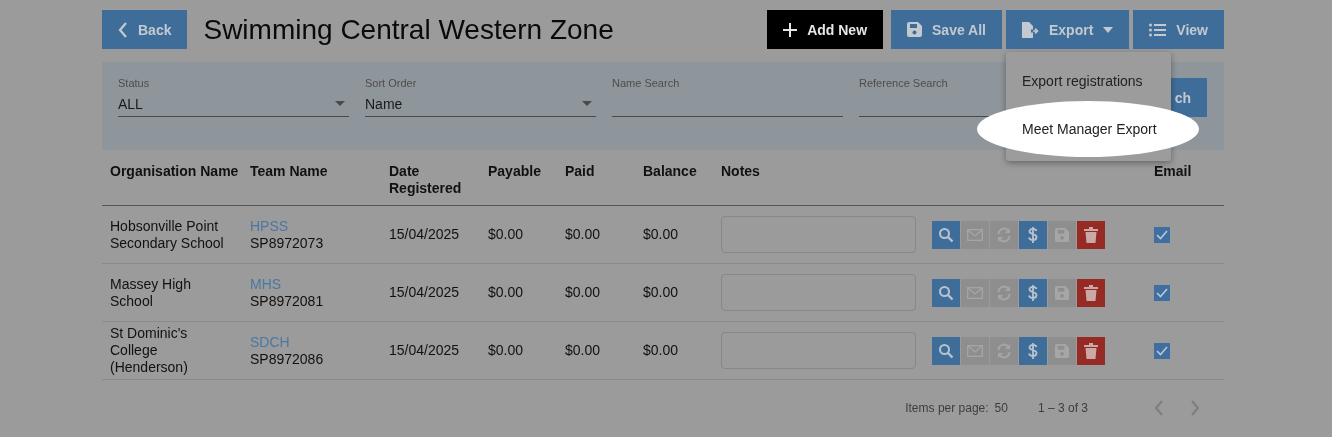 This screenshot has width=1332, height=437. I want to click on page-range: 1 – 3 of 3, so click(1062, 408).